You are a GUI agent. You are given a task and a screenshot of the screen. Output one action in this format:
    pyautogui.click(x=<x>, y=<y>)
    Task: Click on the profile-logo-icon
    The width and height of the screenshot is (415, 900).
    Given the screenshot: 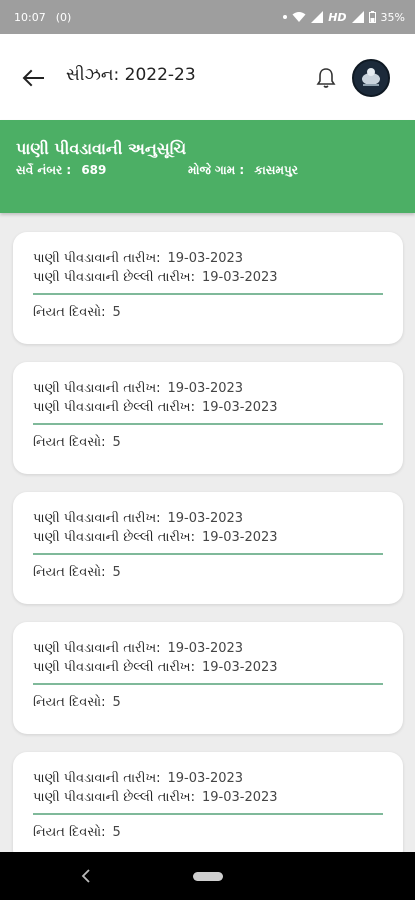 What is the action you would take?
    pyautogui.click(x=371, y=78)
    